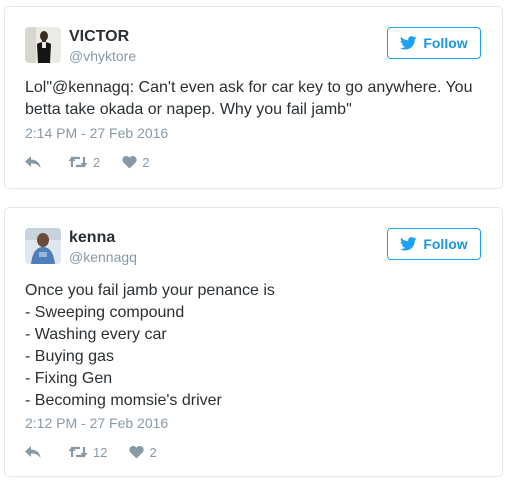 Image resolution: width=509 pixels, height=482 pixels. Describe the element at coordinates (103, 257) in the screenshot. I see `user-handle: @kennagq` at that location.